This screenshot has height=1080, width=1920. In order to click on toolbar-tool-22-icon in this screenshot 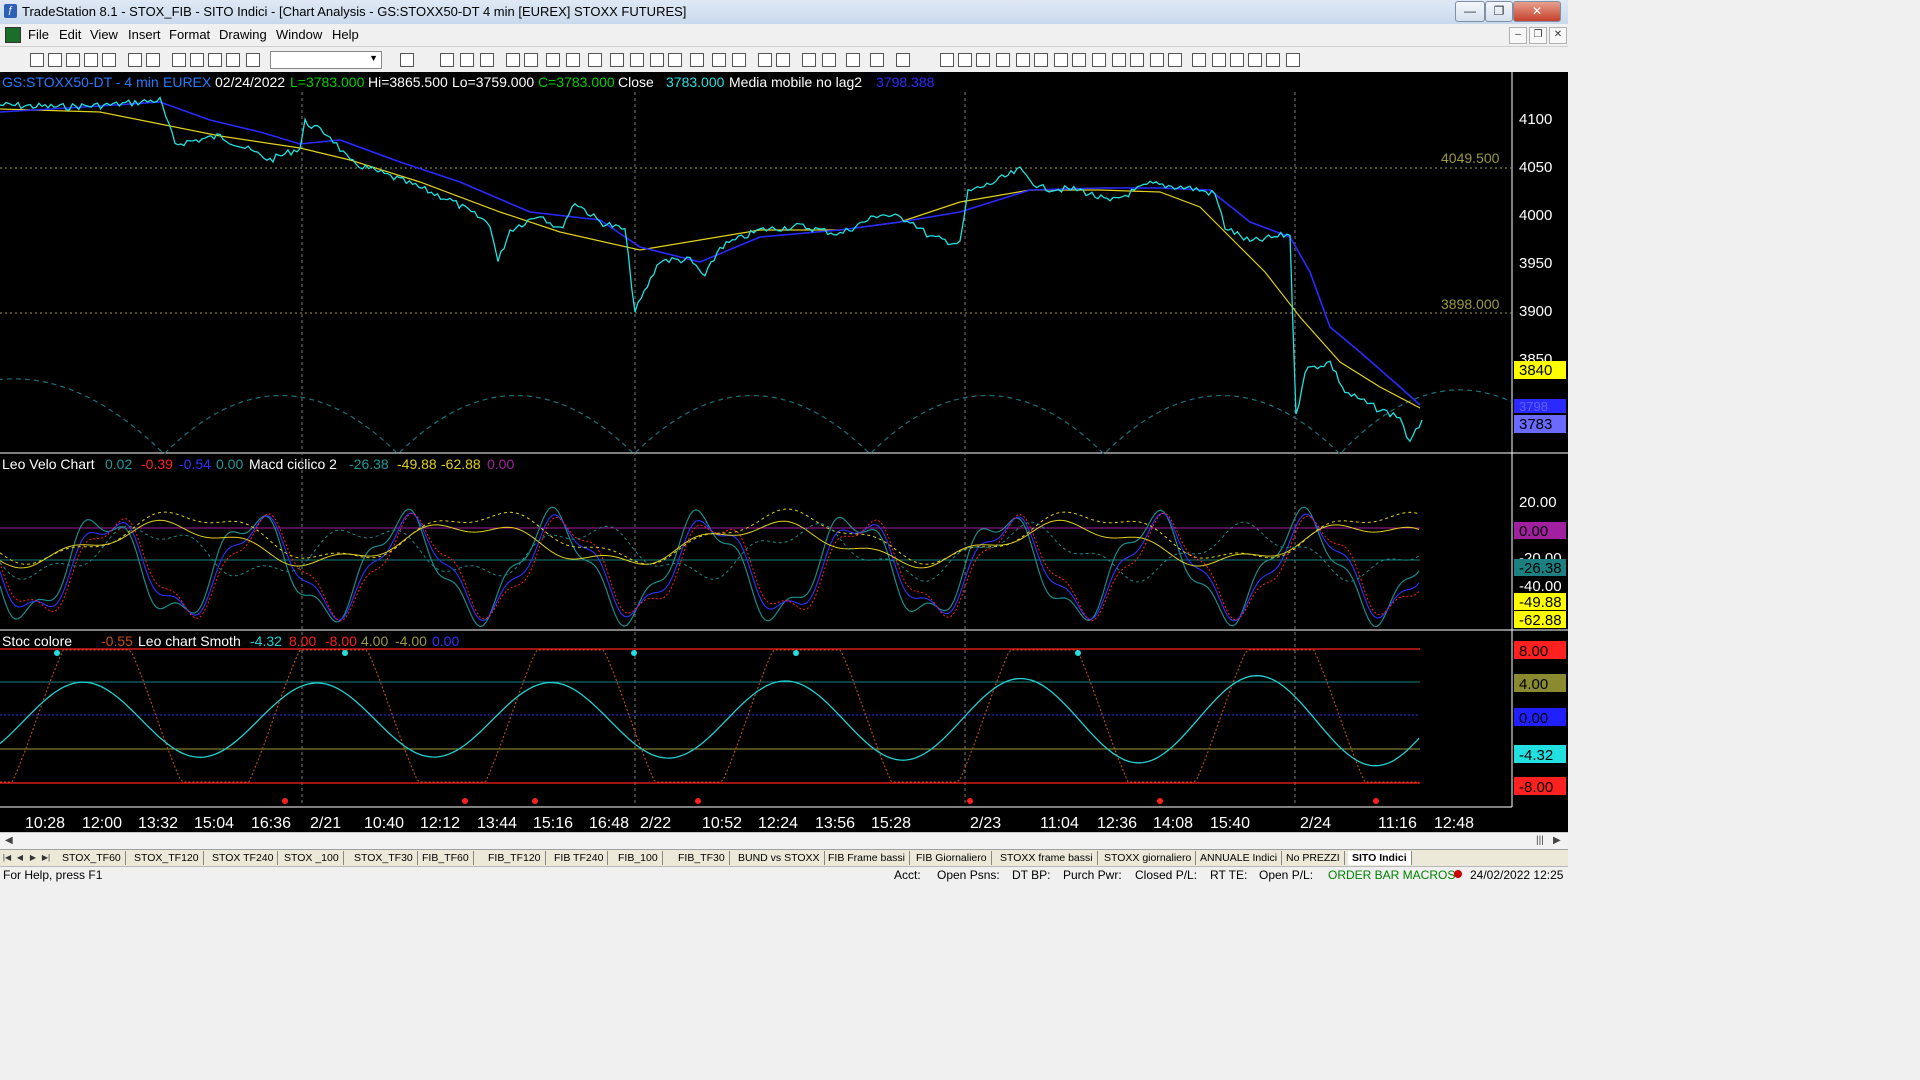, I will do `click(617, 60)`.